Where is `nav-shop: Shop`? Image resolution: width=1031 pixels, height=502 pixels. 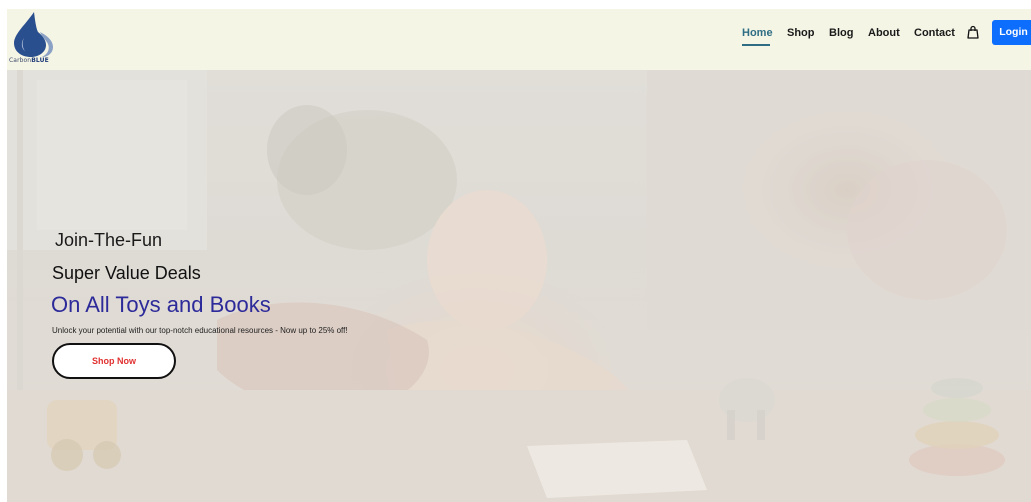
nav-shop: Shop is located at coordinates (801, 33).